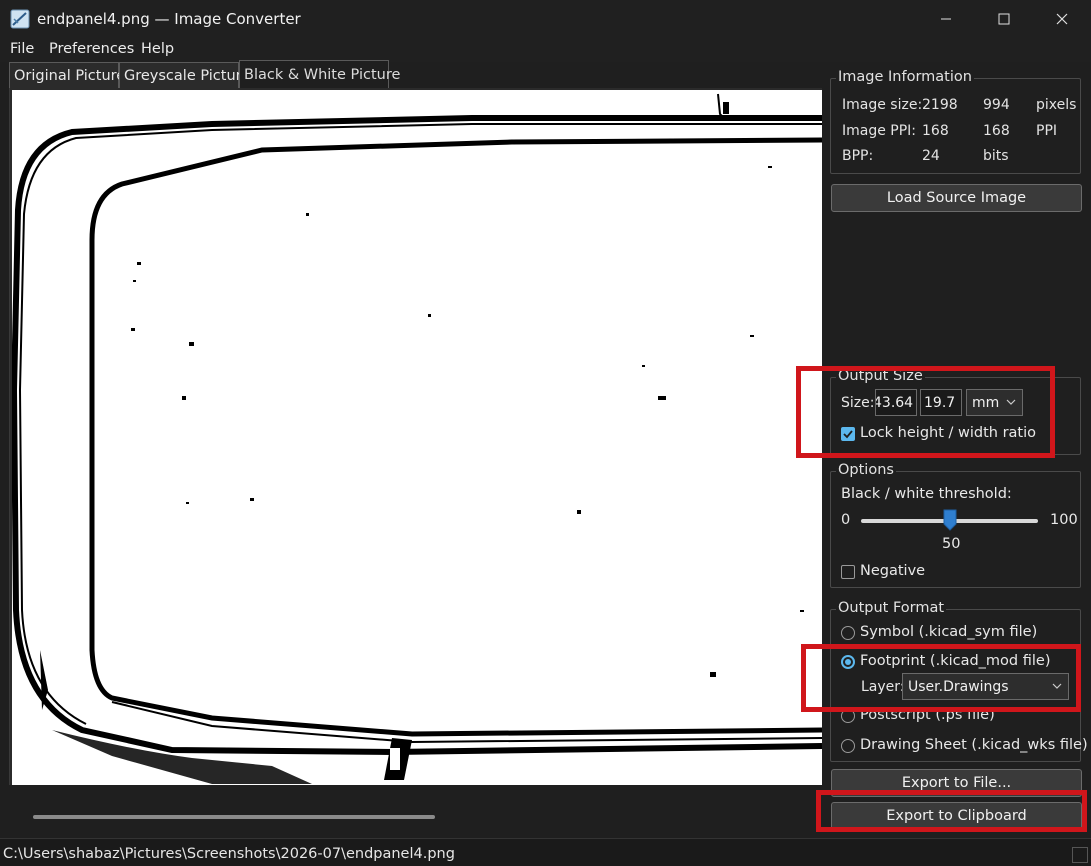 The width and height of the screenshot is (1091, 866). Describe the element at coordinates (941, 678) in the screenshot. I see `footprint-highlight` at that location.